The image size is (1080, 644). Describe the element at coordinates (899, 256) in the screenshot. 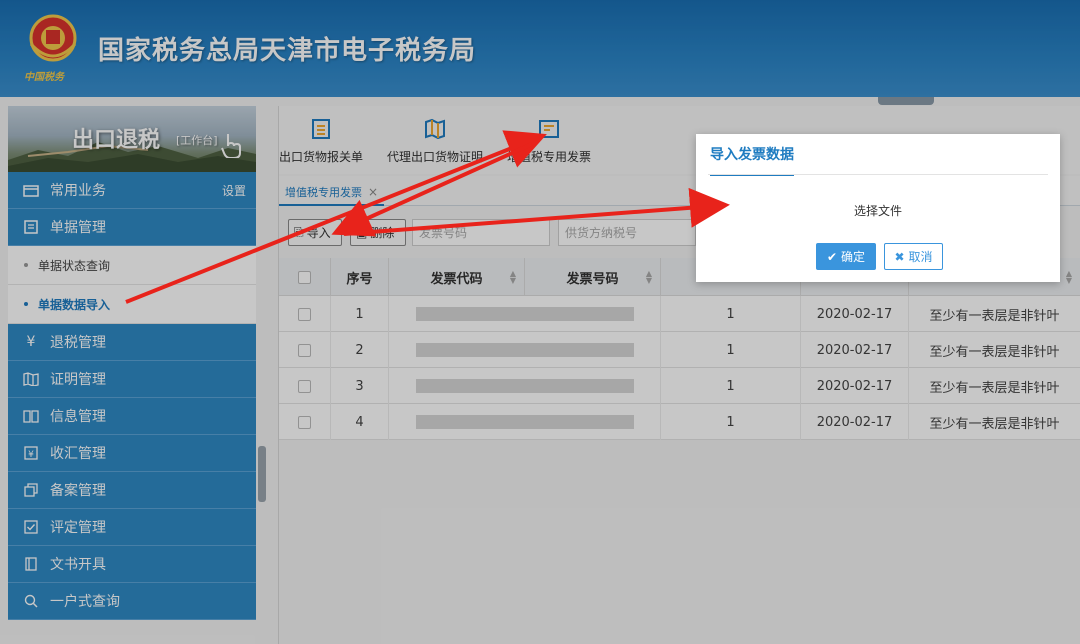

I see `close-icon: ✖` at that location.